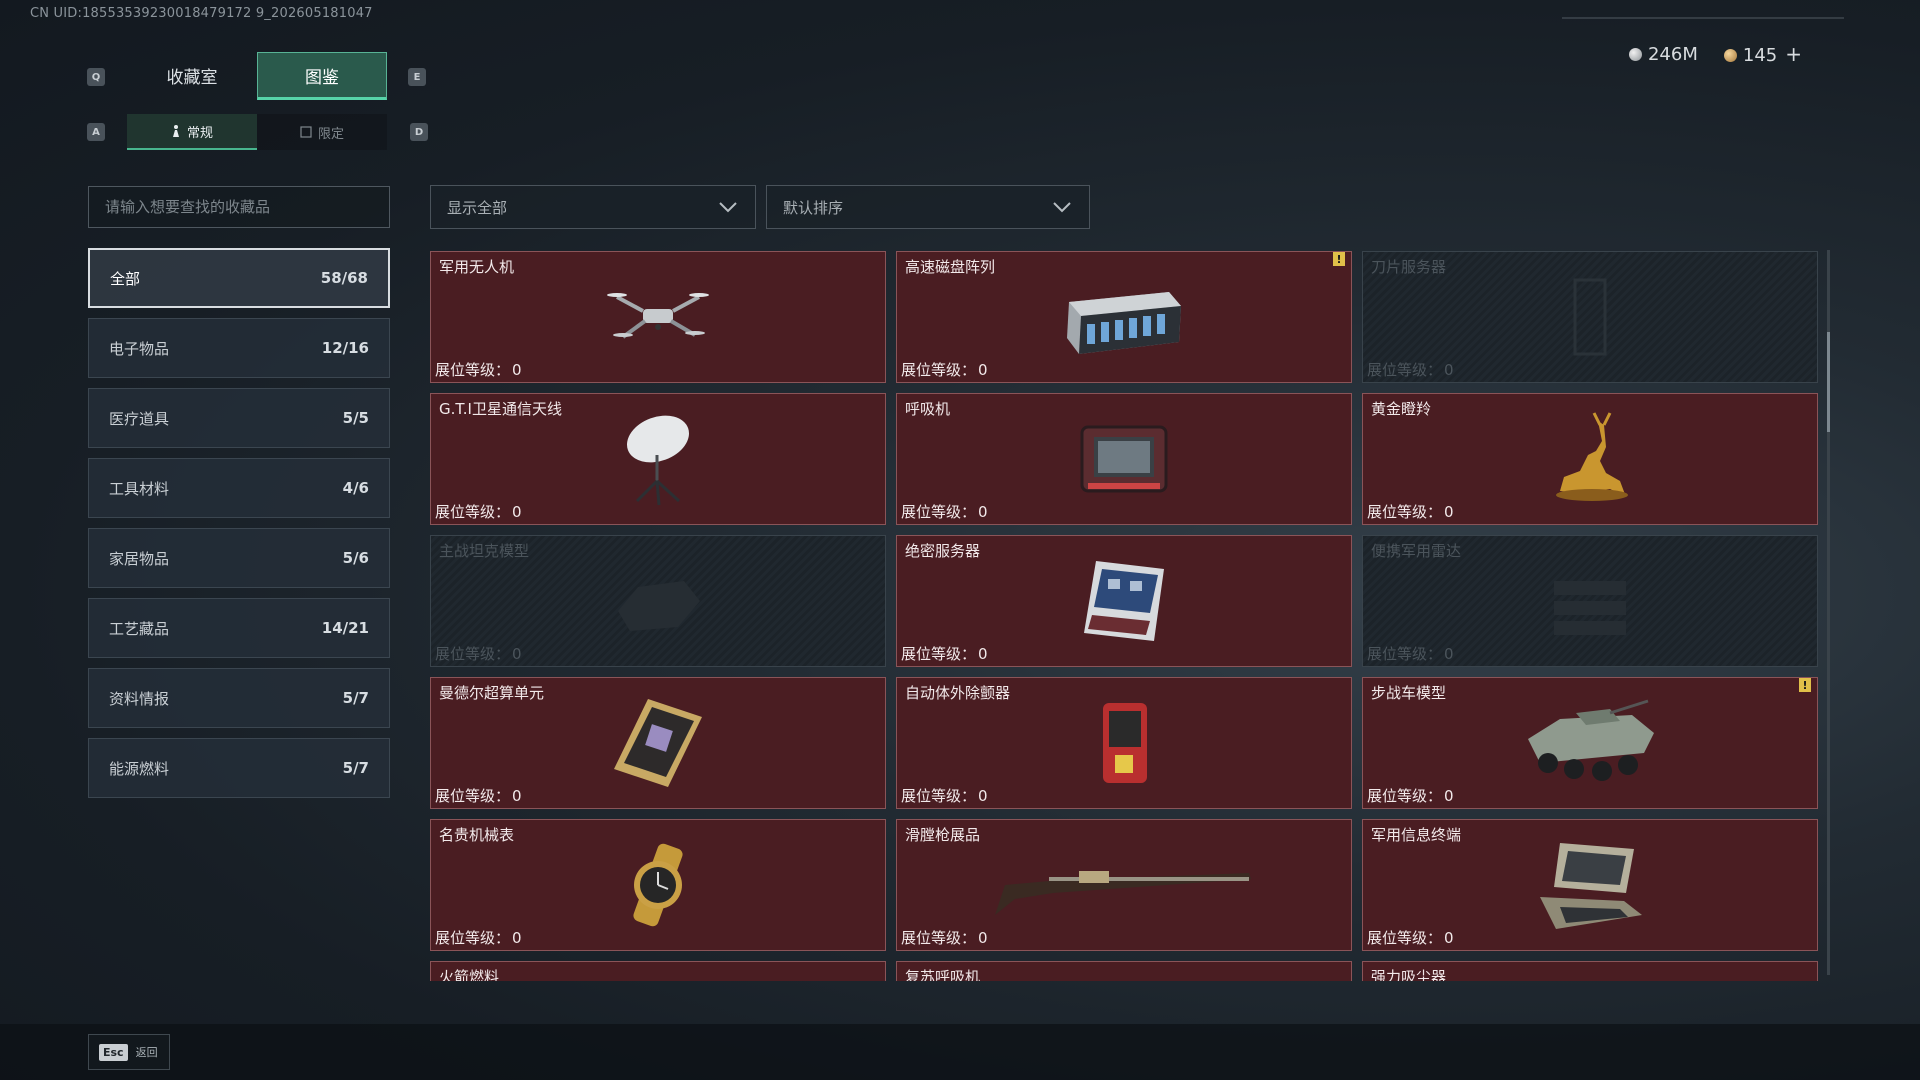 The width and height of the screenshot is (1920, 1080). I want to click on item-name: 步战车模型, so click(1409, 693).